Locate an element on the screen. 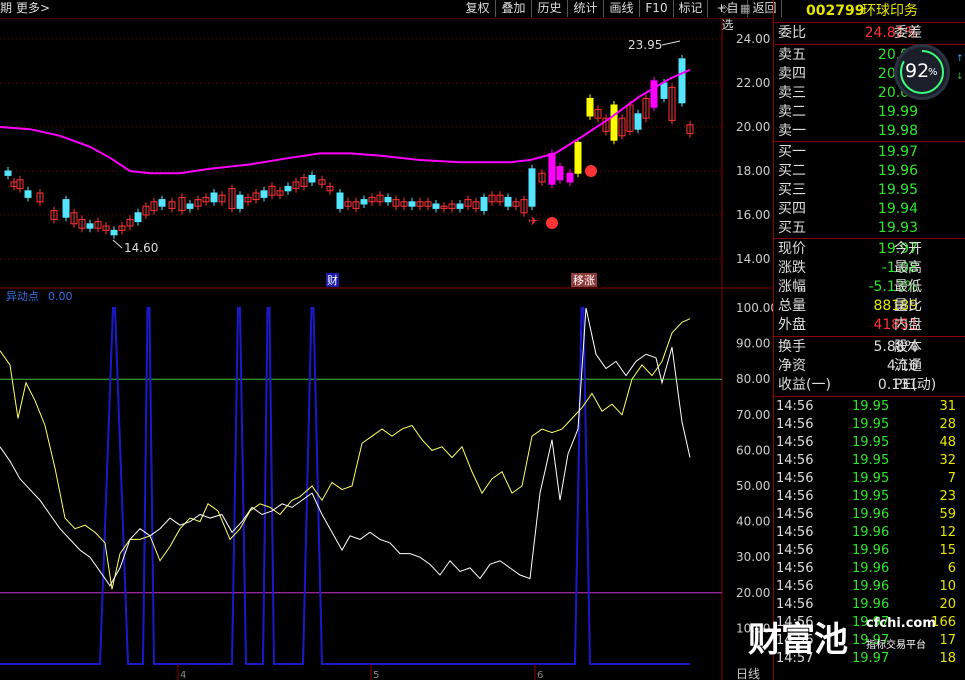 This screenshot has height=680, width=965. tick-row: 14:56 19.95 32 is located at coordinates (869, 461).